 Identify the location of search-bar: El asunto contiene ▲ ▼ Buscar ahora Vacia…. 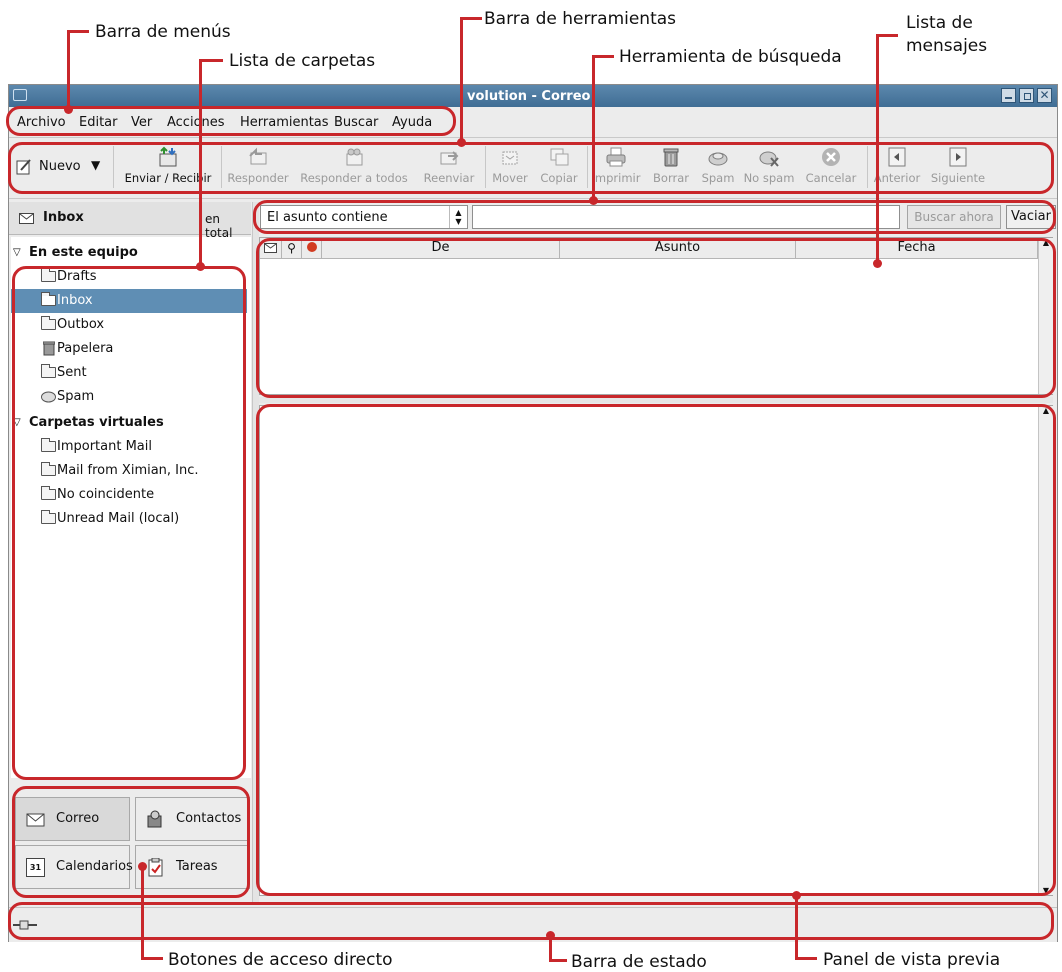
(658, 218).